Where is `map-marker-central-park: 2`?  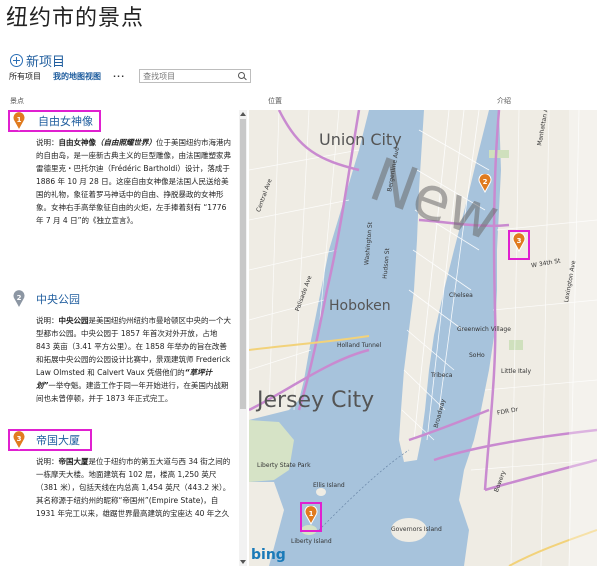
map-marker-central-park: 2 is located at coordinates (485, 183).